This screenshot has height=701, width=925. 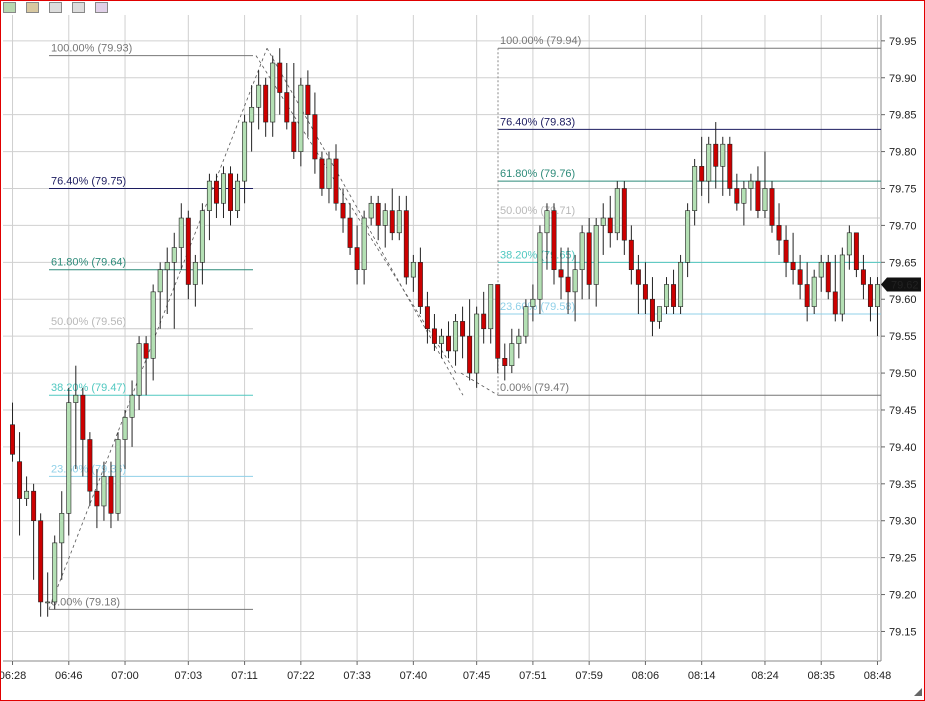 What do you see at coordinates (646, 676) in the screenshot?
I see `x-tick-label: 08:06` at bounding box center [646, 676].